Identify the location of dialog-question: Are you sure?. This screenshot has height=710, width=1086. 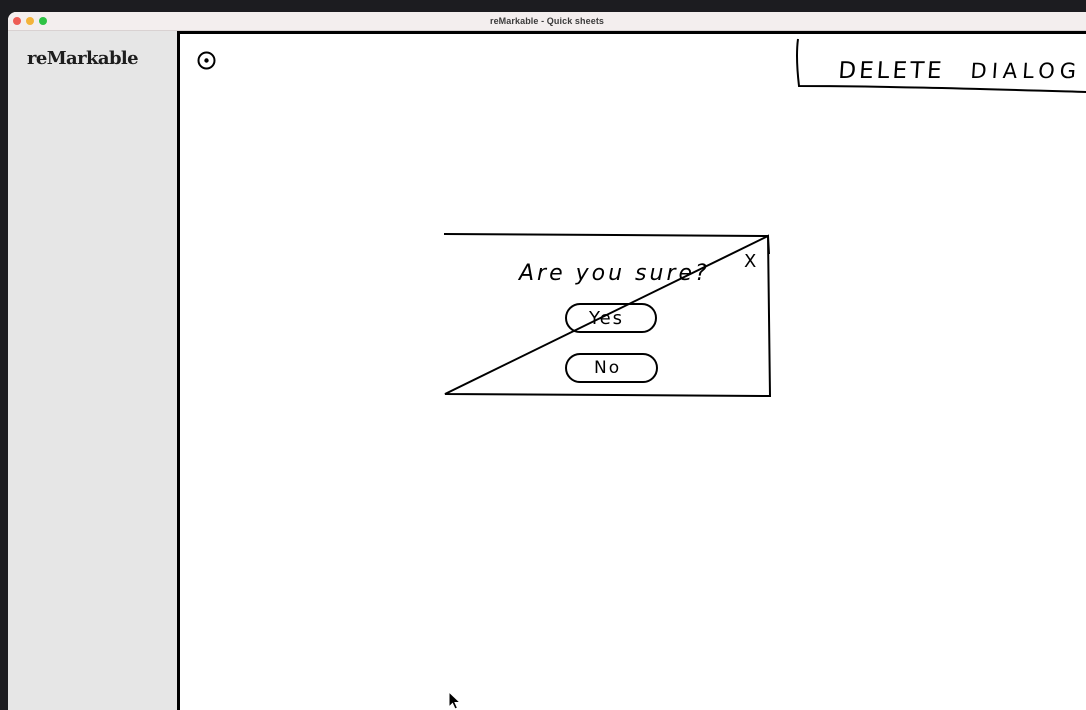
(613, 273).